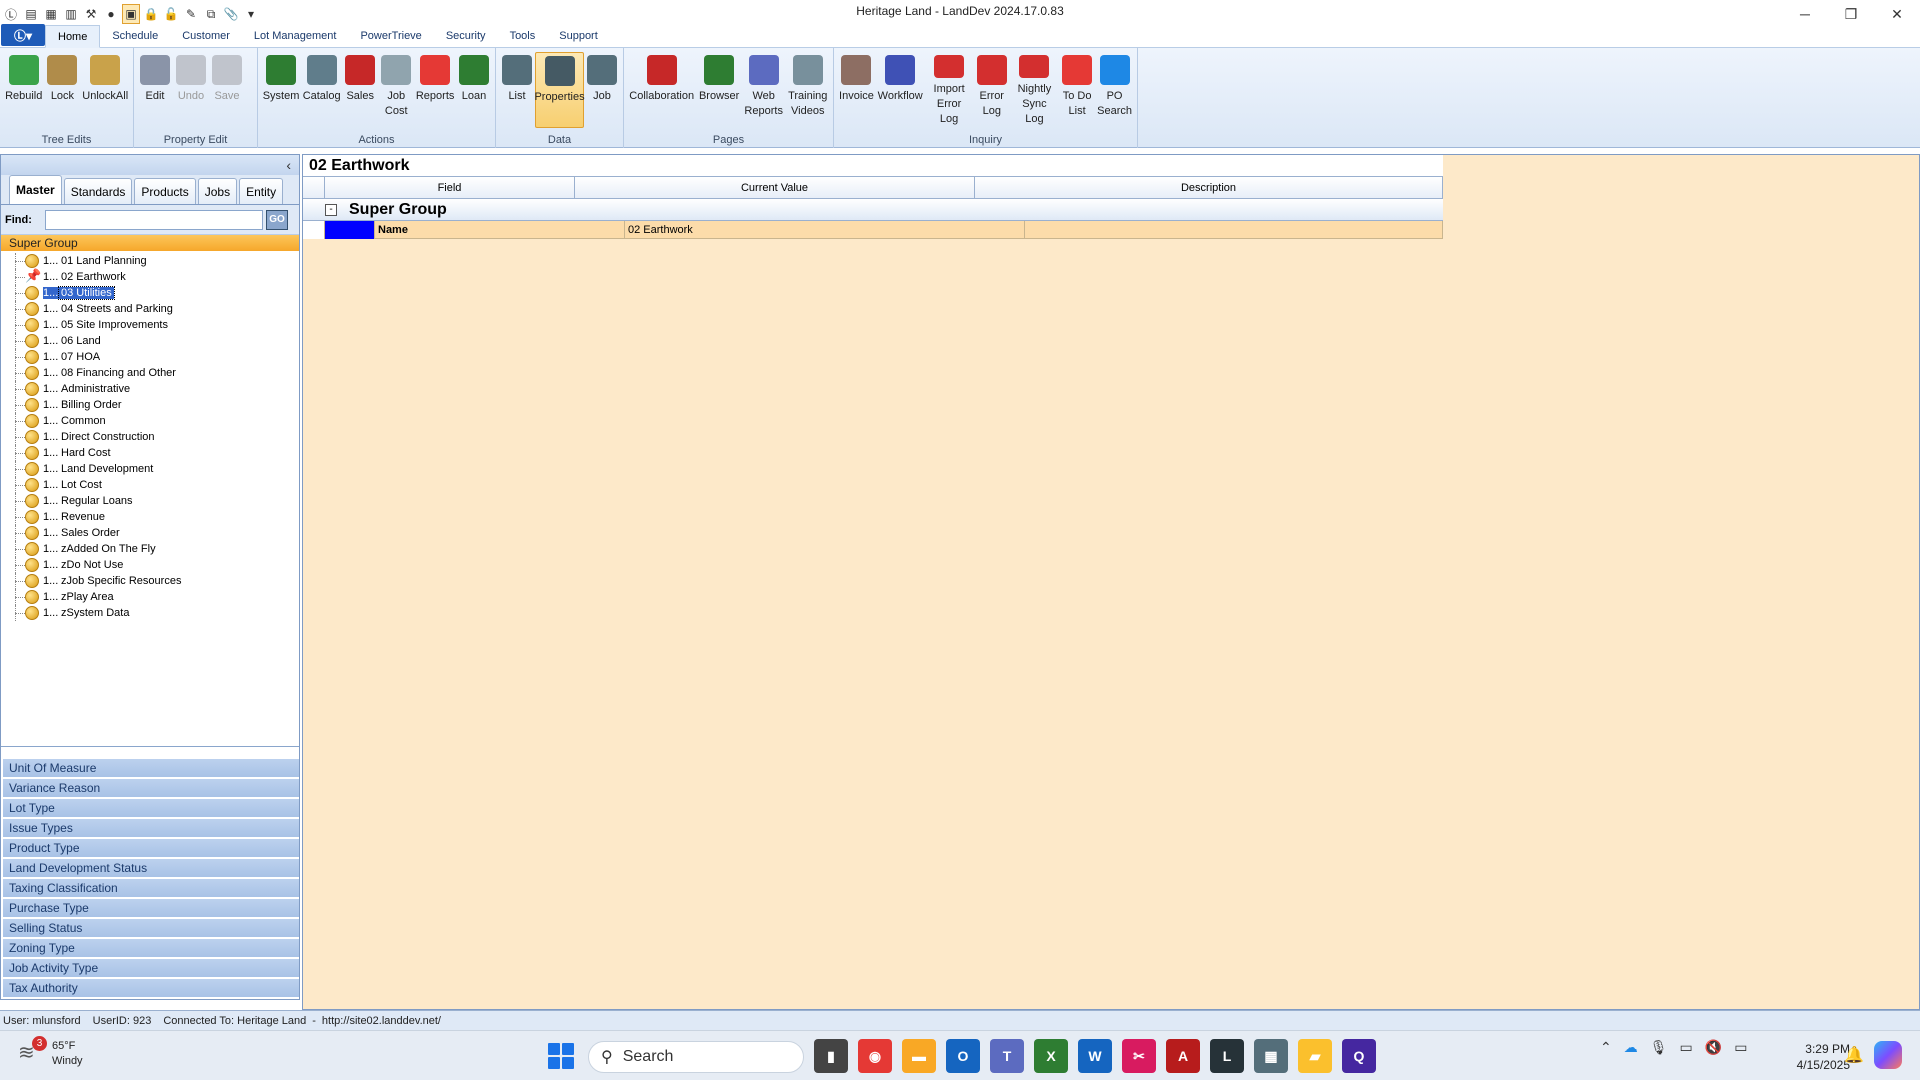 This screenshot has height=1080, width=1920. Describe the element at coordinates (150, 549) in the screenshot. I see `tree-item: 1... zAdded On The Fly` at that location.